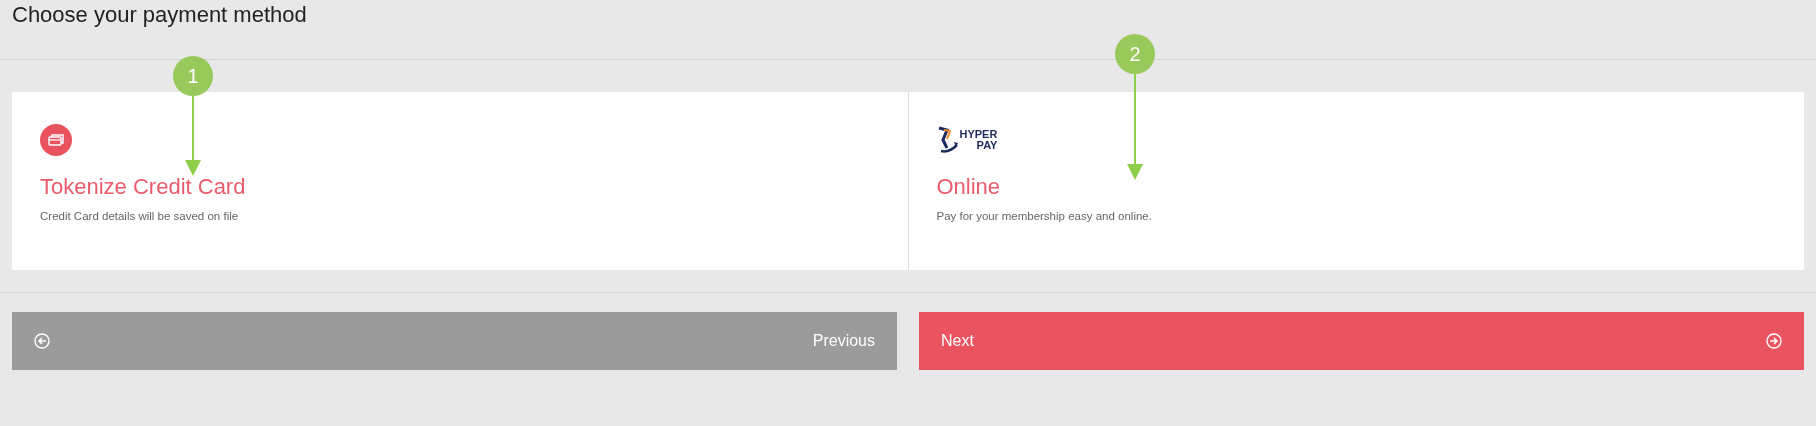  What do you see at coordinates (1044, 216) in the screenshot?
I see `method-description: Pay for your membership easy and online.` at bounding box center [1044, 216].